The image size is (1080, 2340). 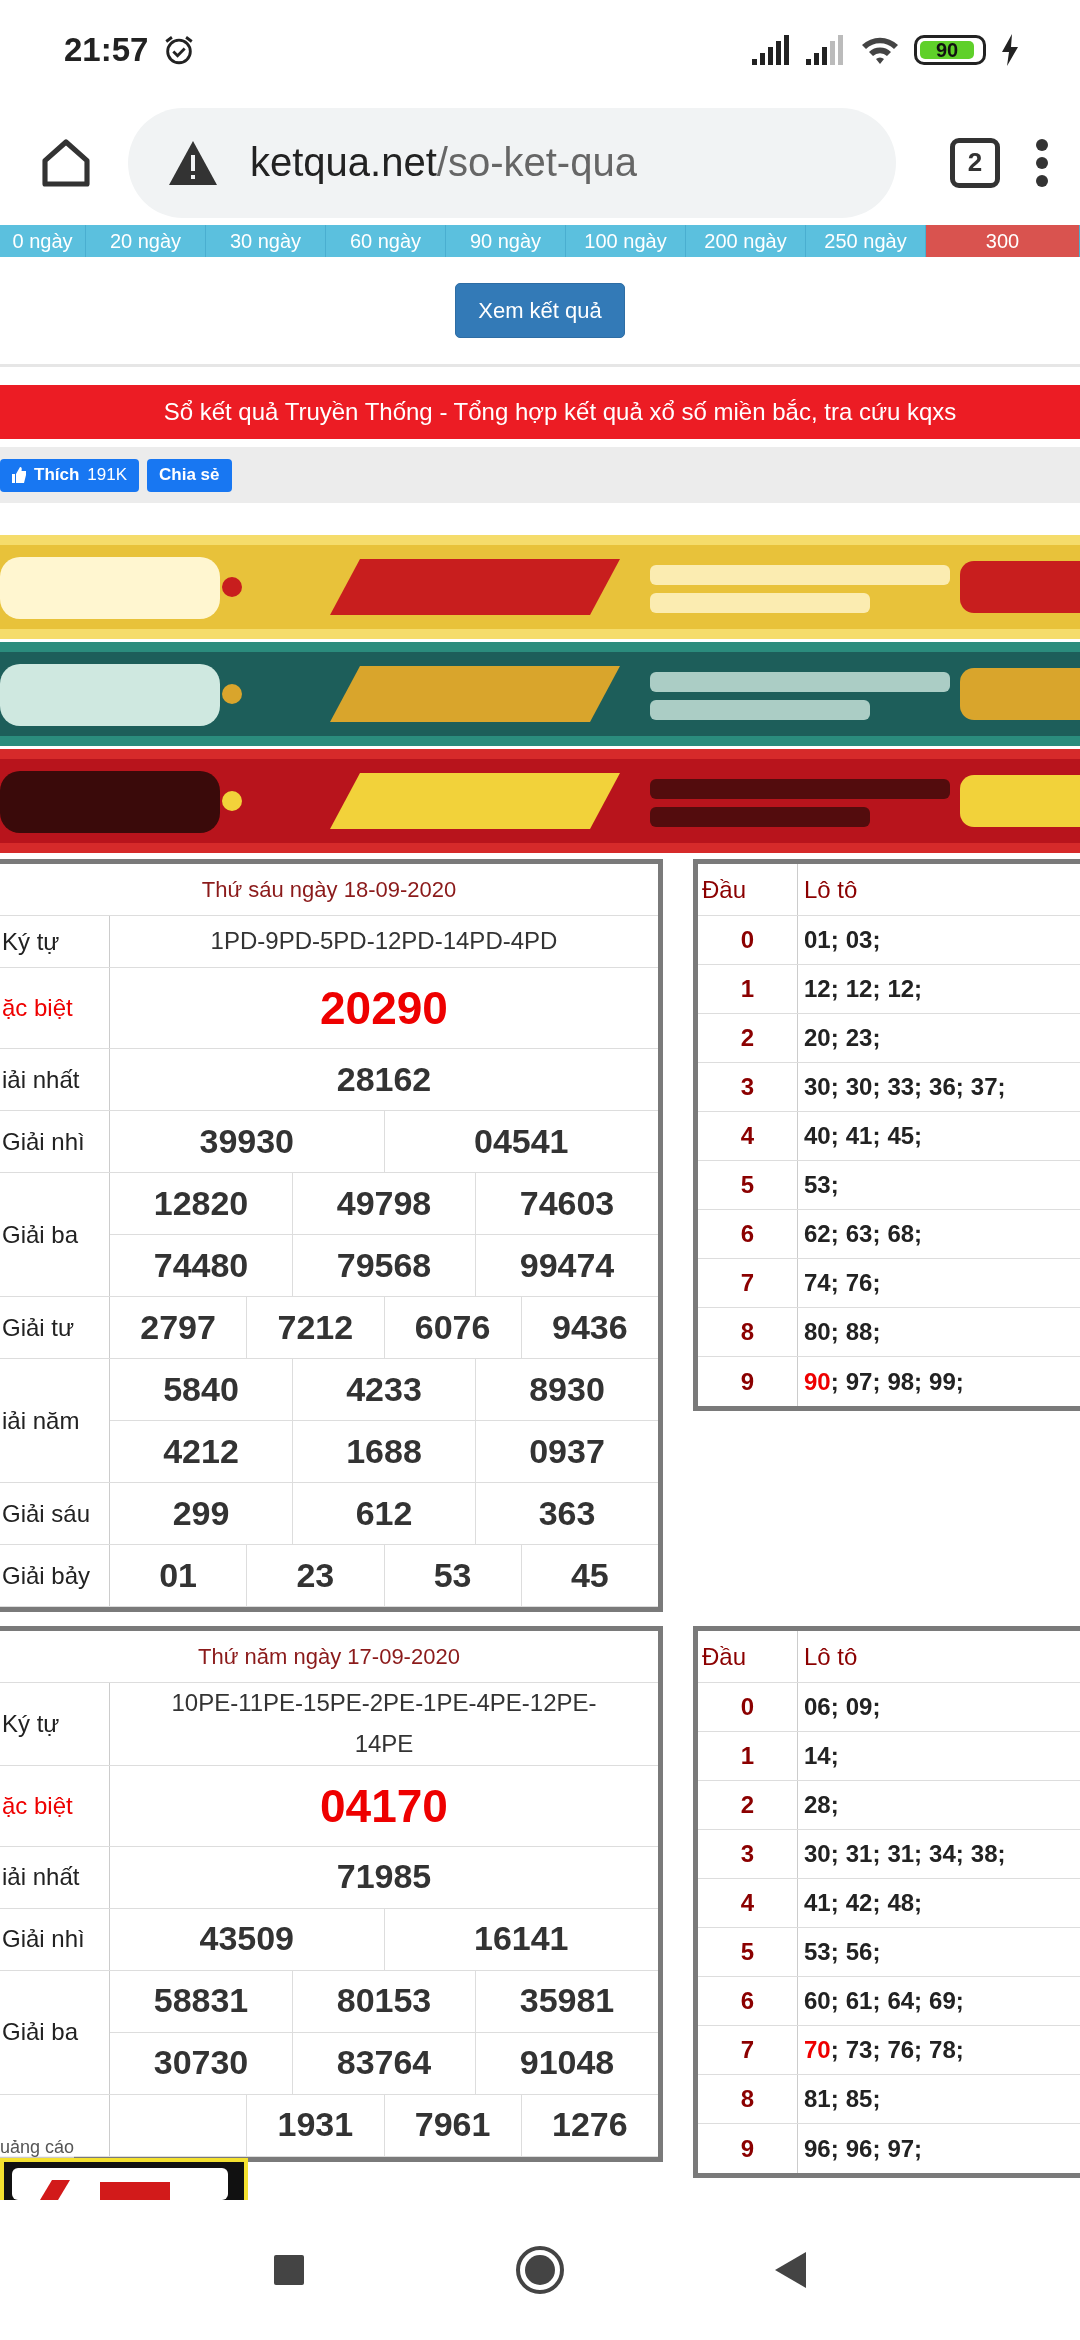 What do you see at coordinates (315, 1327) in the screenshot?
I see `number-cell: 7212` at bounding box center [315, 1327].